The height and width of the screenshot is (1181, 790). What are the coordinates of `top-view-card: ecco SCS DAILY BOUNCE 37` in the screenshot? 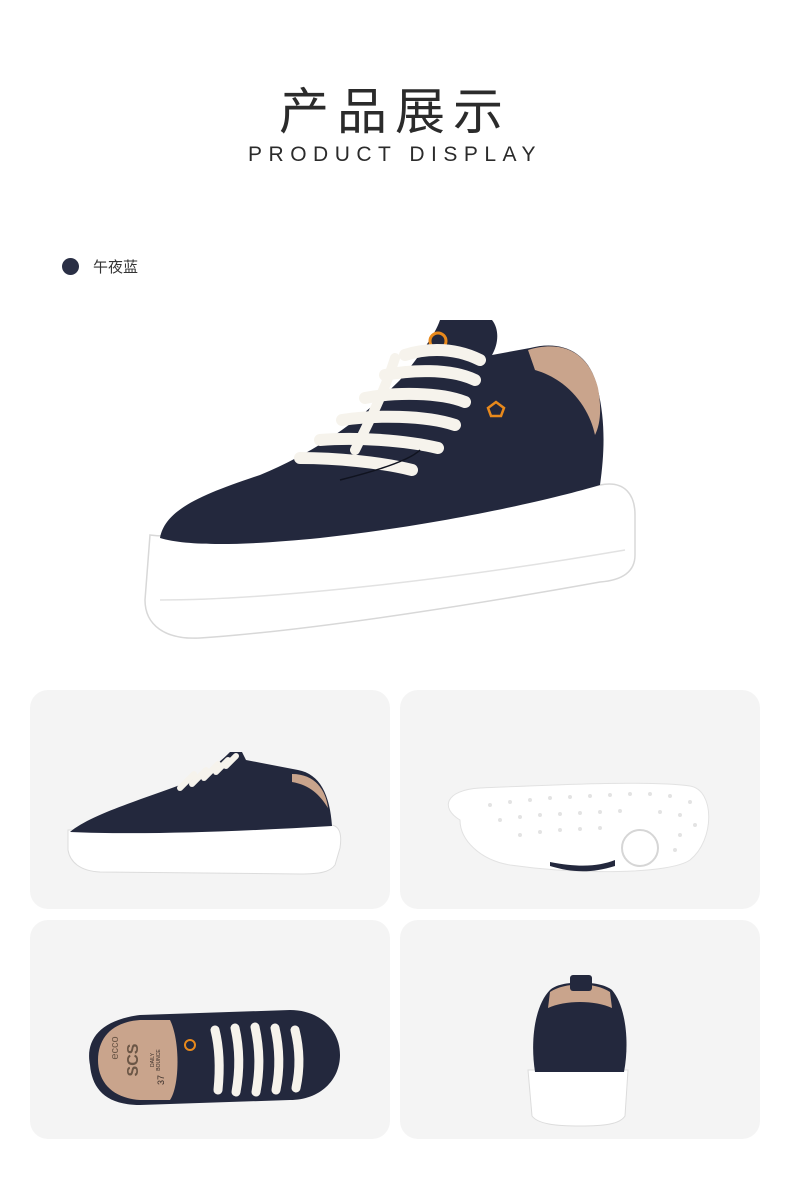 It's located at (210, 1029).